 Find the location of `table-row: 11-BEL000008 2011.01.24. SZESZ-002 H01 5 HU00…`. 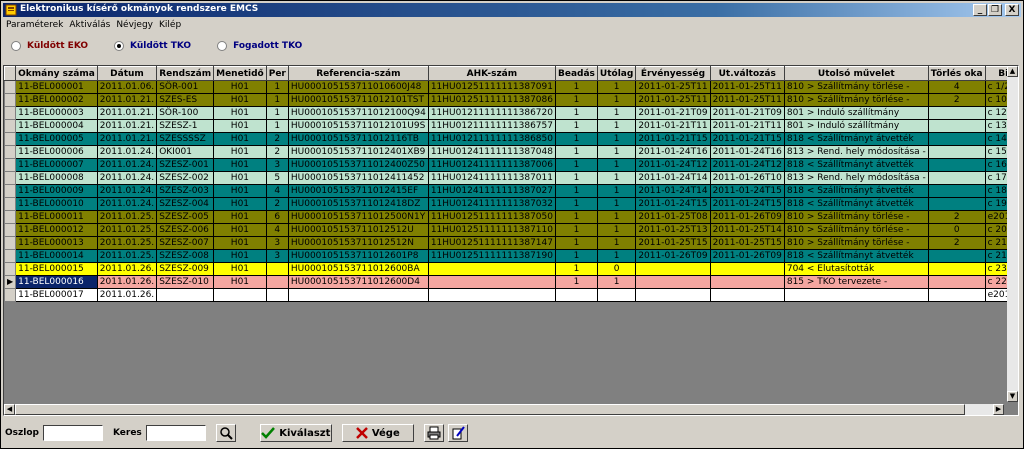

table-row: 11-BEL000008 2011.01.24. SZESZ-002 H01 5 HU00… is located at coordinates (511, 178).